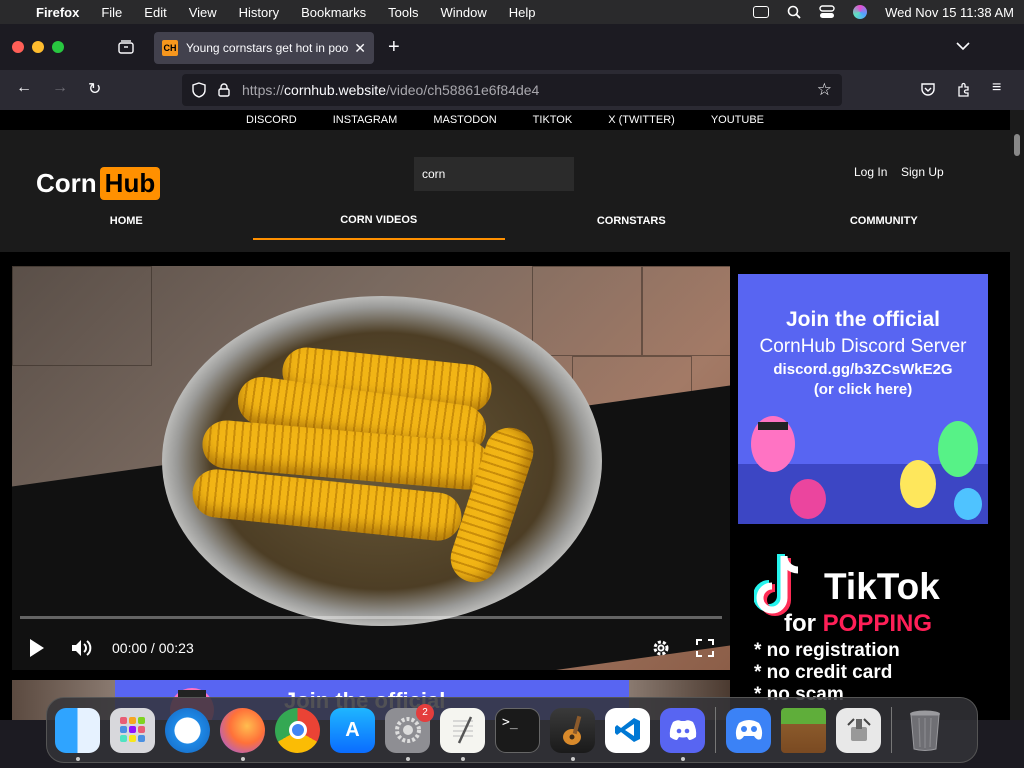 The height and width of the screenshot is (768, 1024). I want to click on menu-app-name: Firefox, so click(57, 12).